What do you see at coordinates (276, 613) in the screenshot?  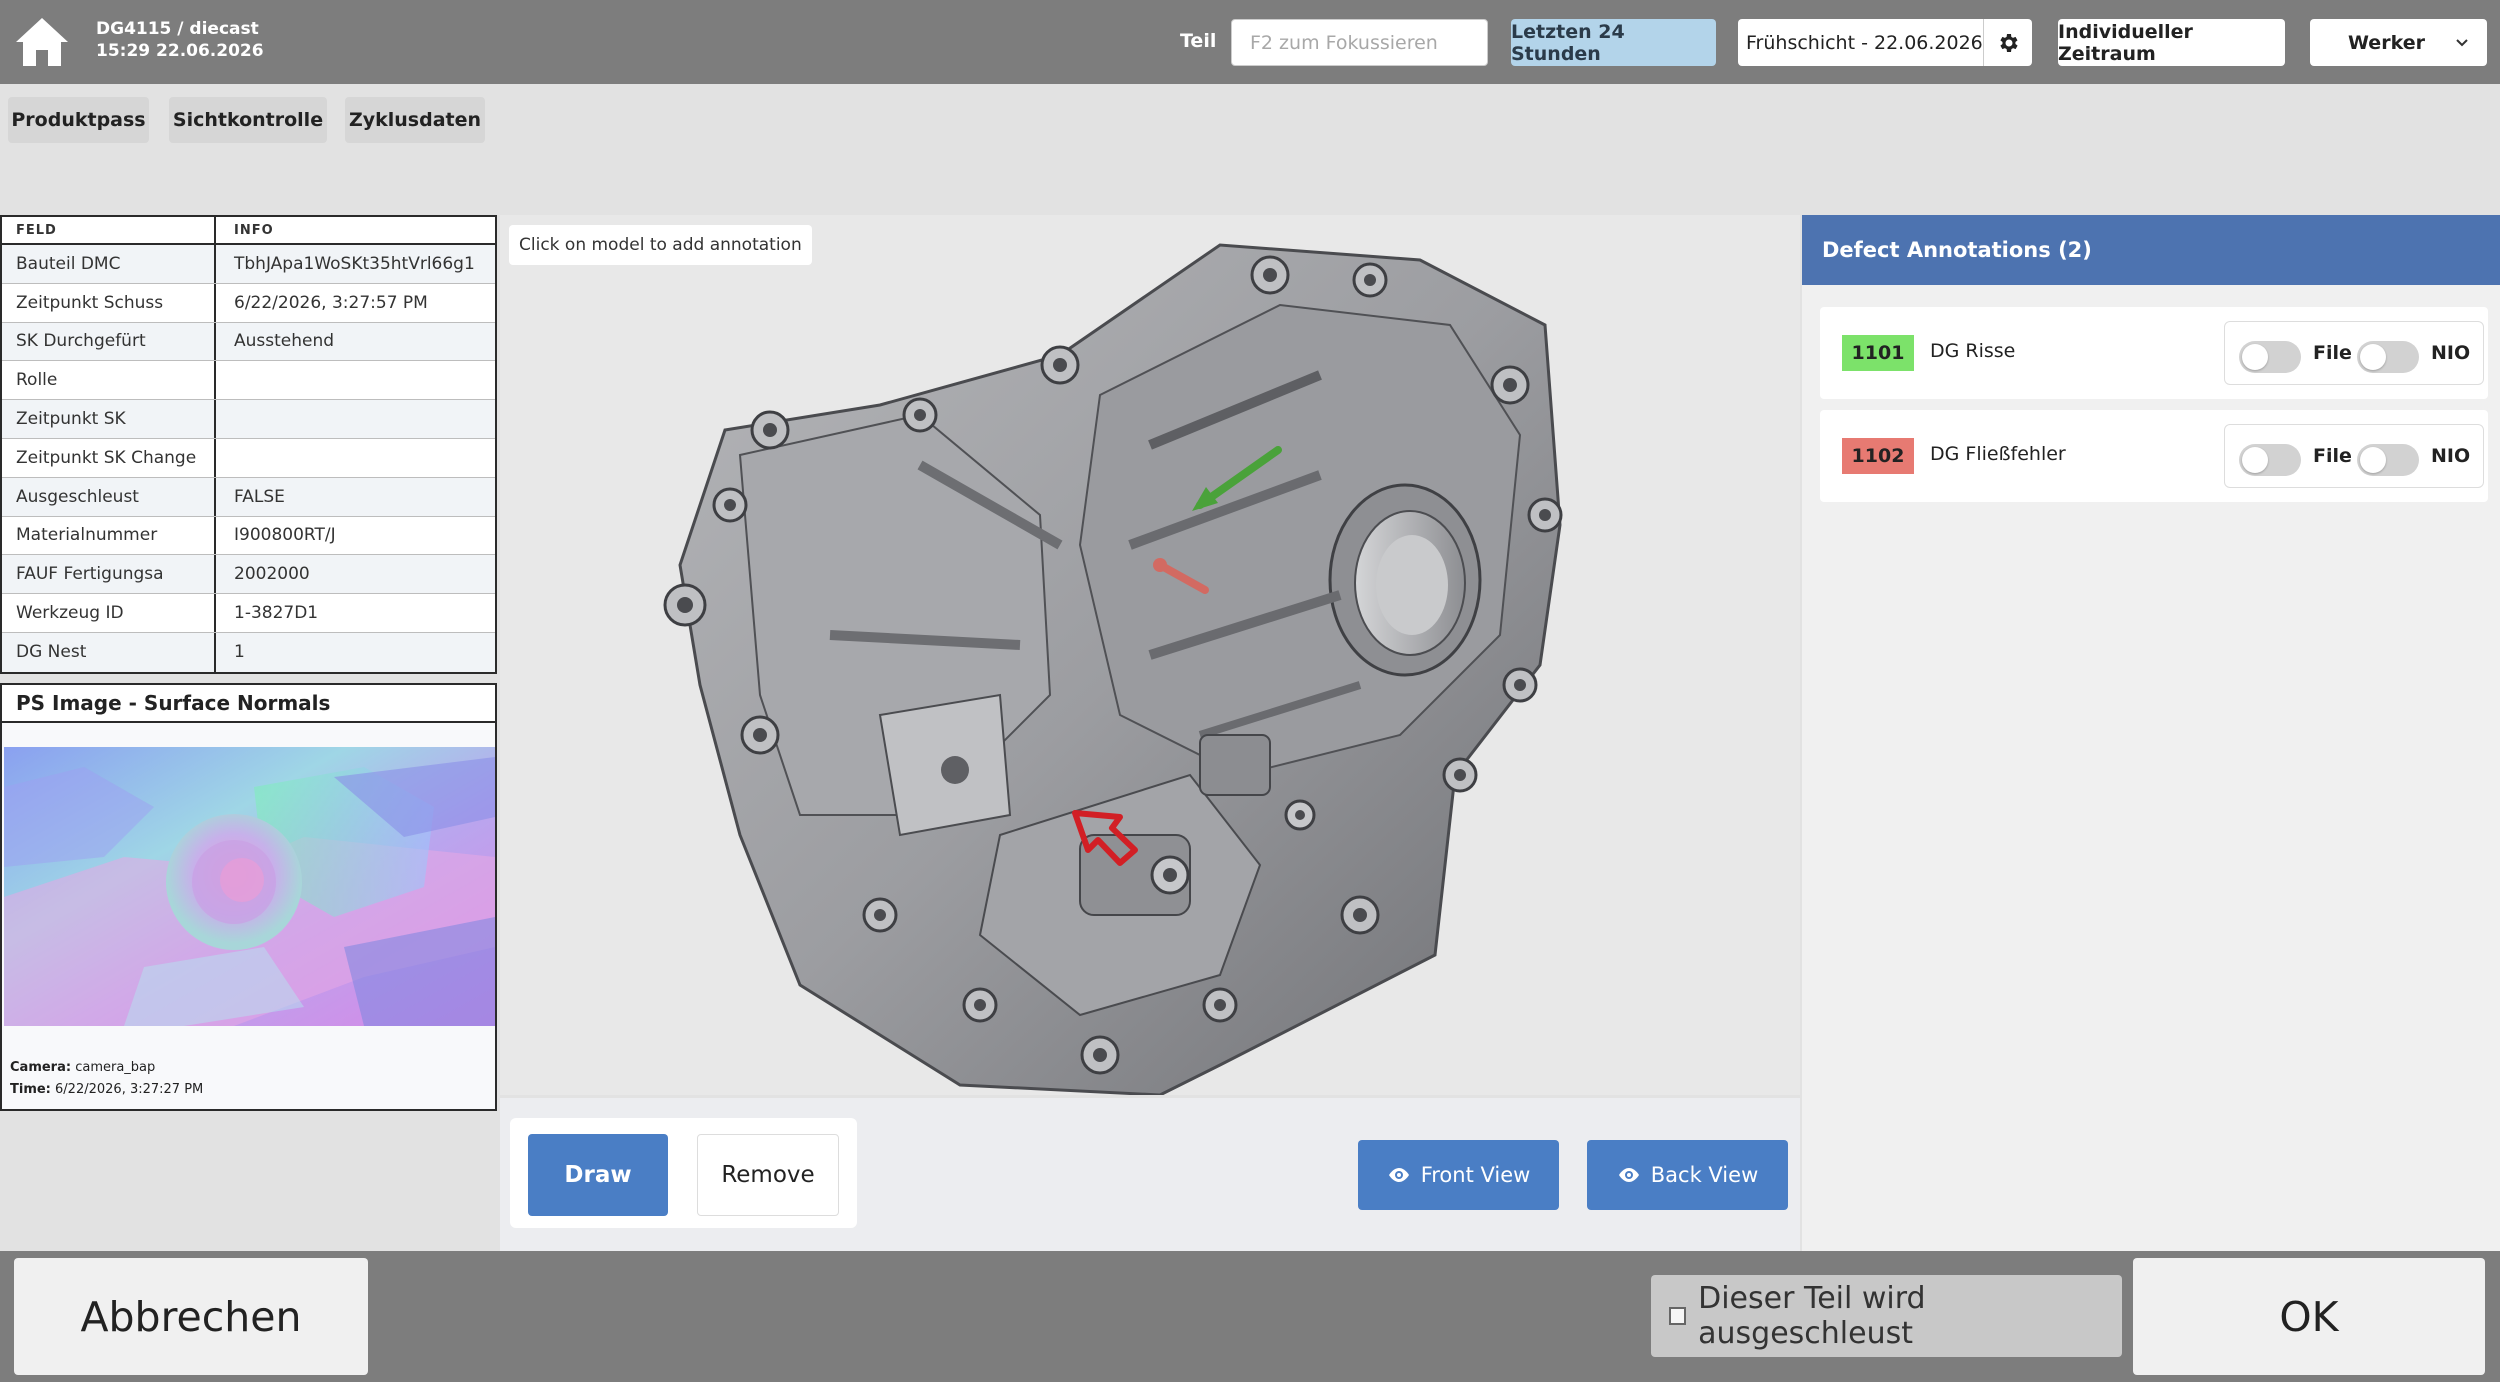 I see `table-cell-value: 1-3827D1` at bounding box center [276, 613].